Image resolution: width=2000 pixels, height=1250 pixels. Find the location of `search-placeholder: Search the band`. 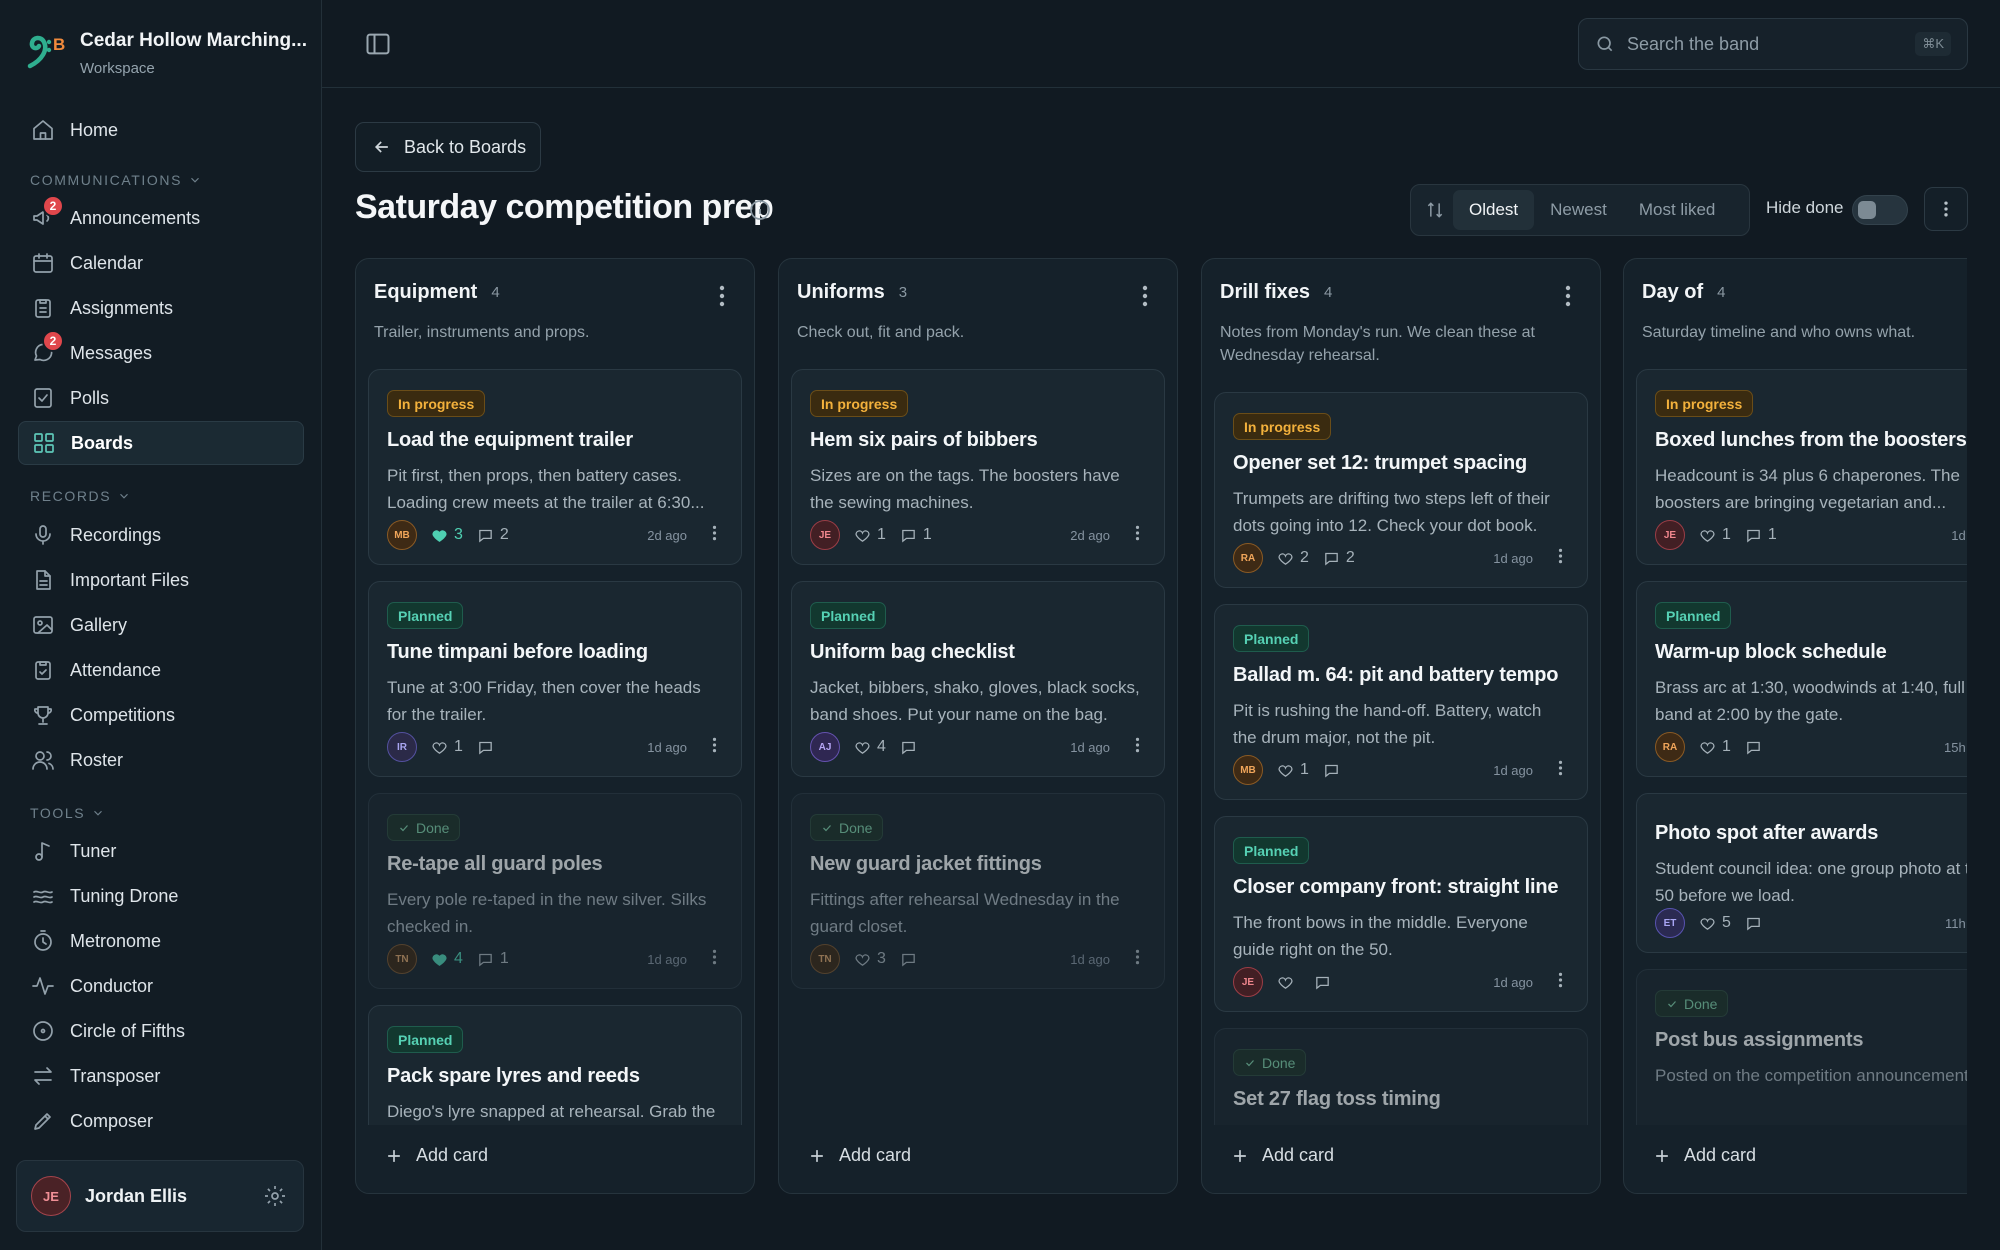

search-placeholder: Search the band is located at coordinates (1693, 43).